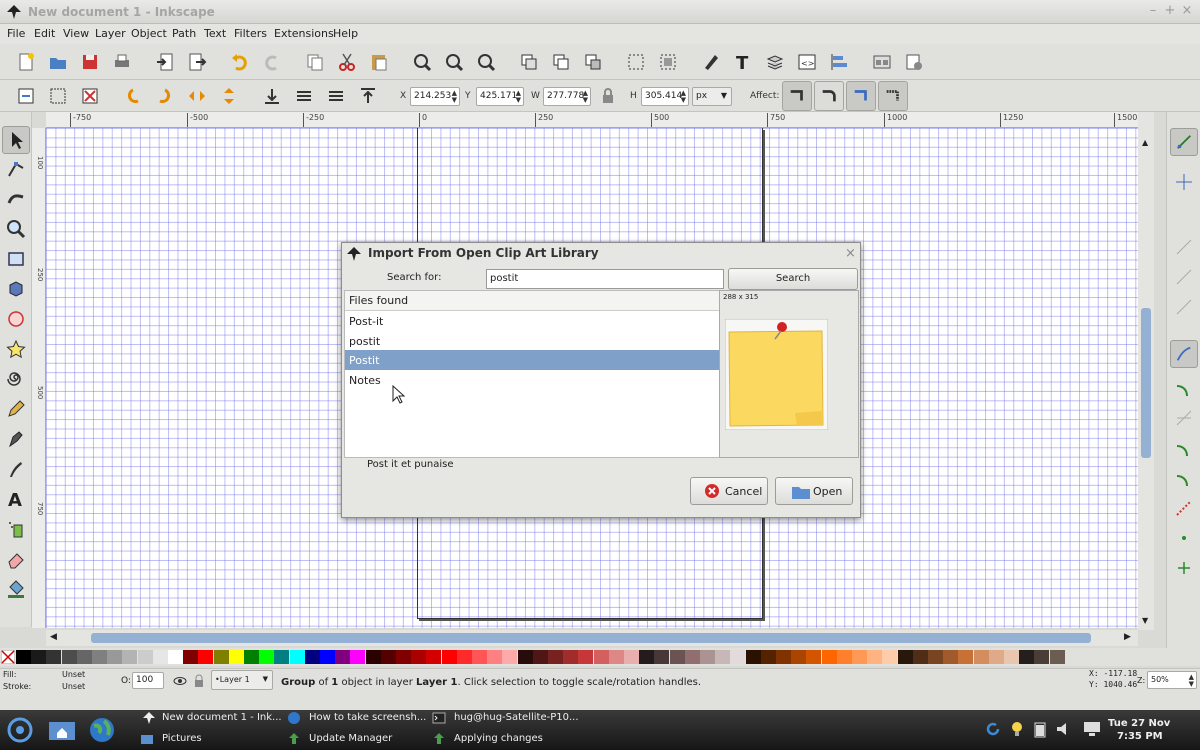 This screenshot has width=1200, height=750. What do you see at coordinates (229, 96) in the screenshot?
I see `flip-vertical-icon` at bounding box center [229, 96].